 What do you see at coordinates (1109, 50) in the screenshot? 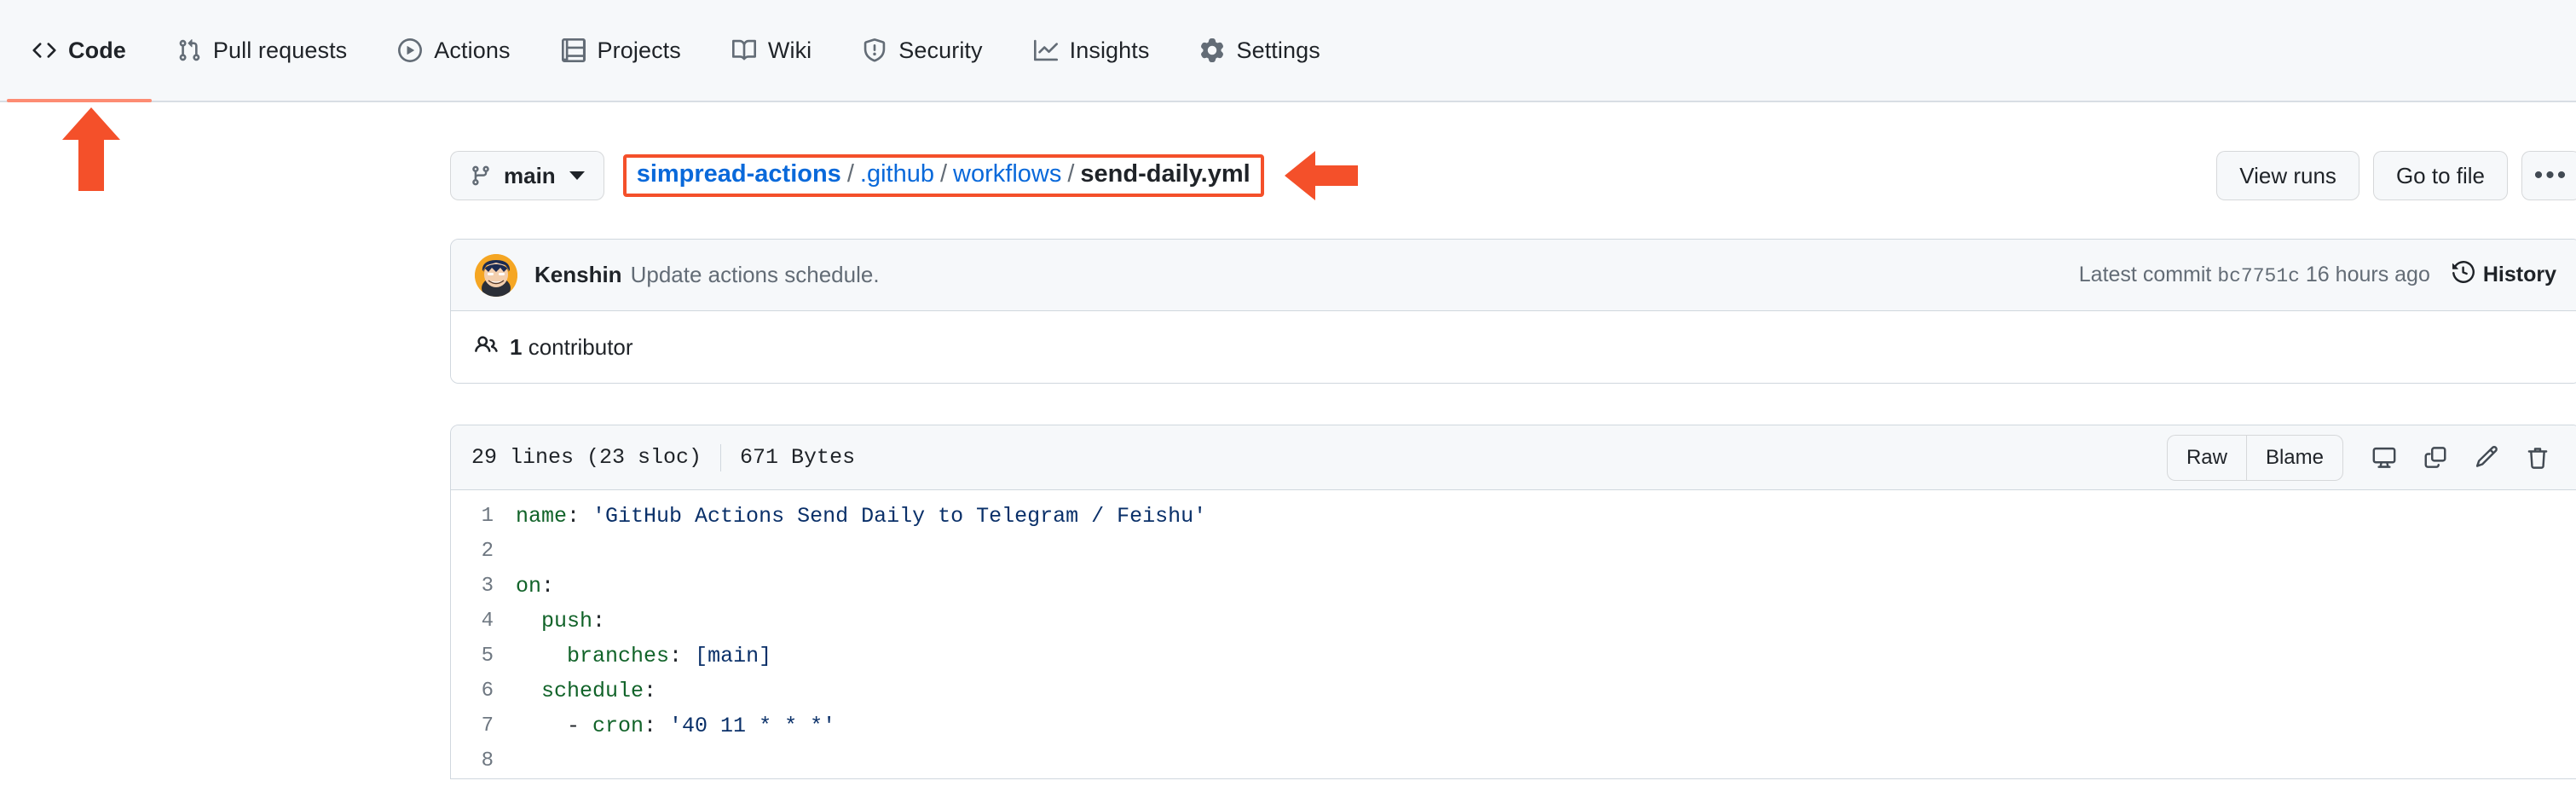
I see `nav-item-label: Insights` at bounding box center [1109, 50].